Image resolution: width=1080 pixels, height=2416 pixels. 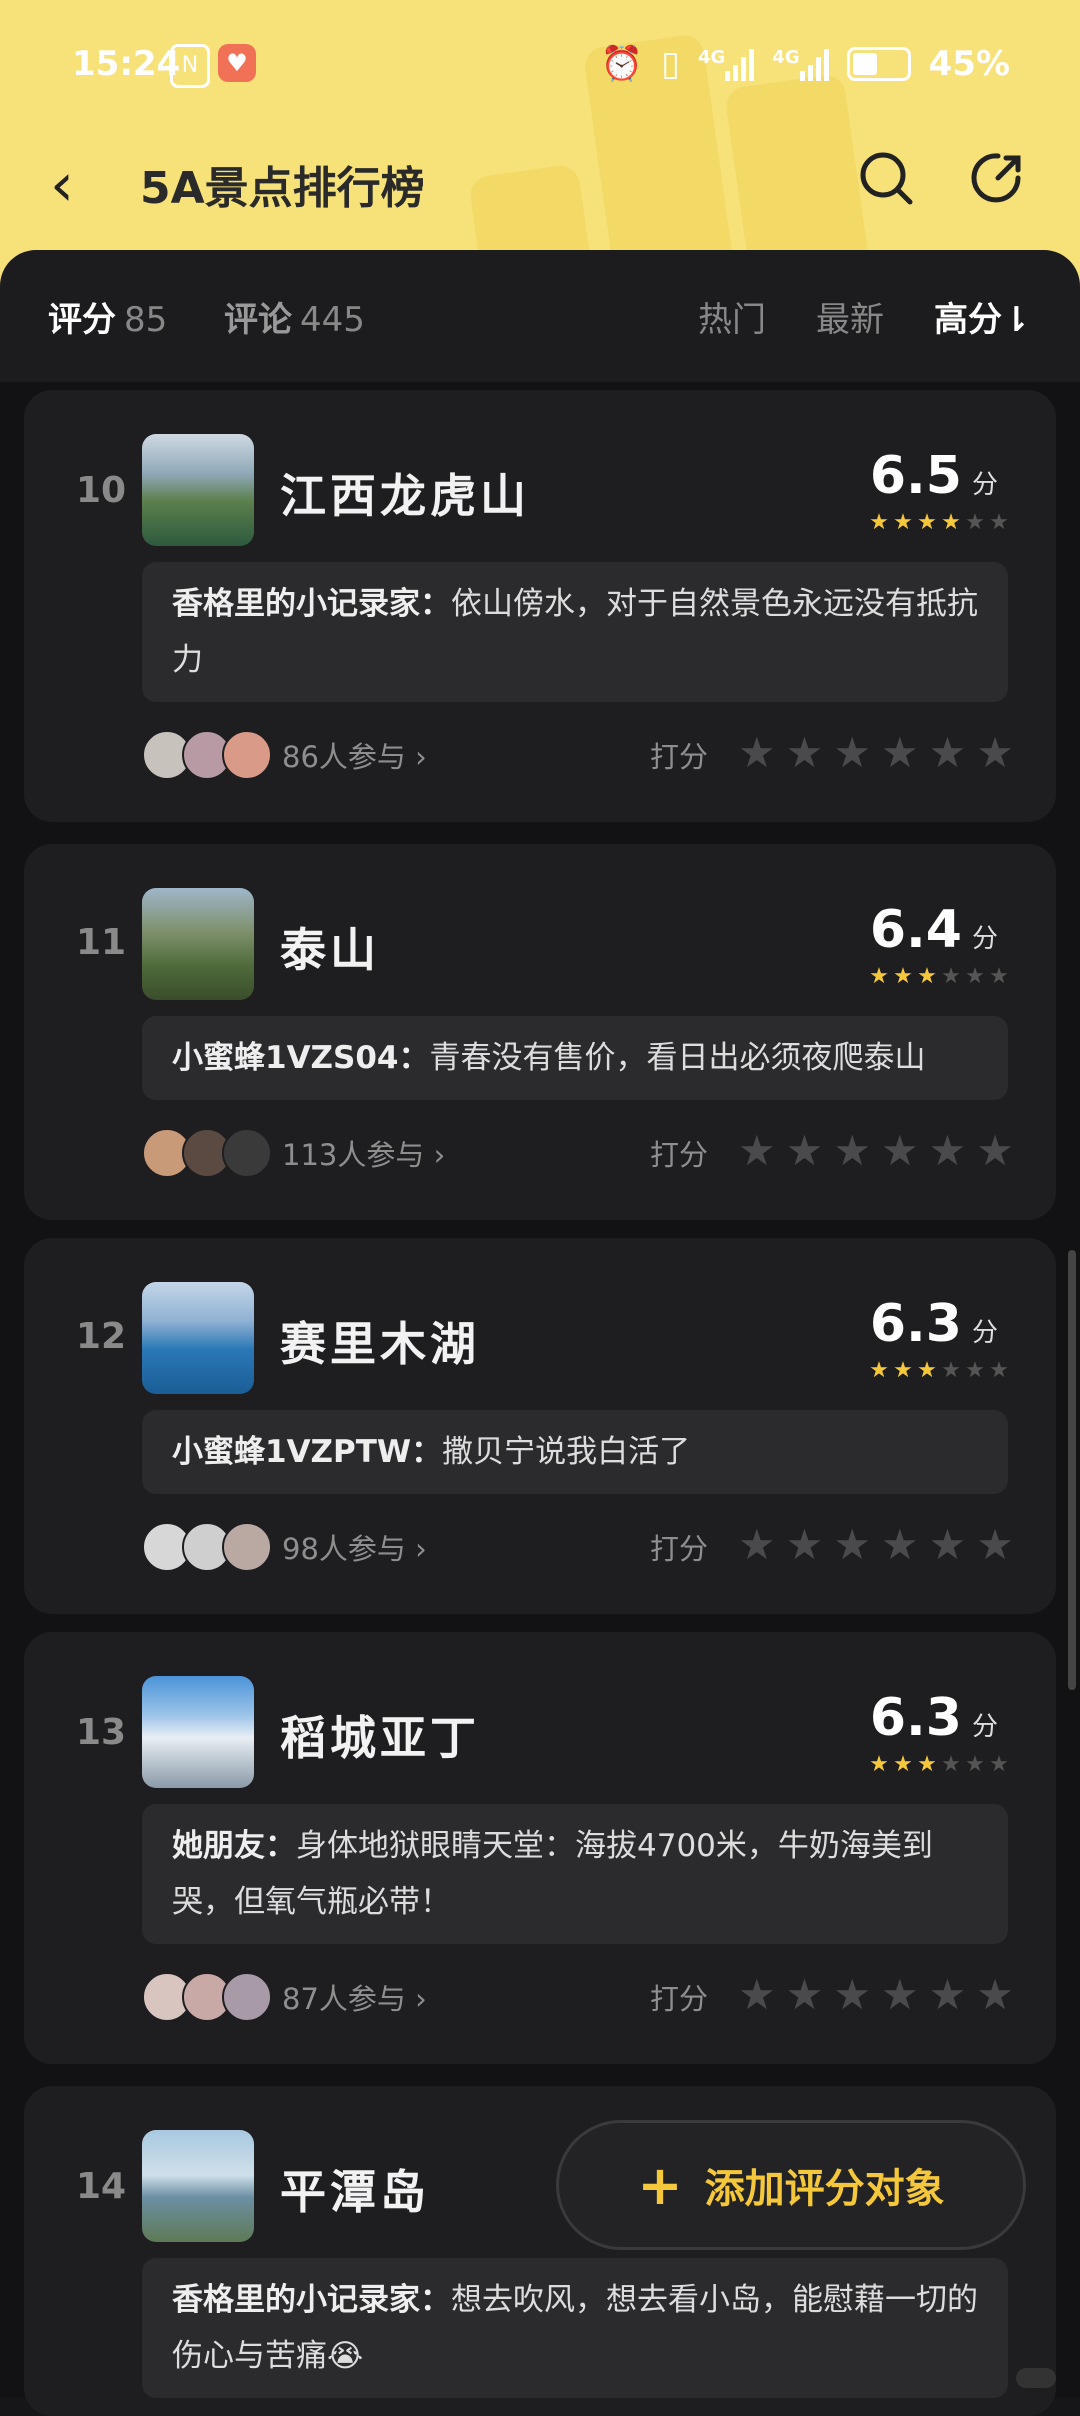 I want to click on card-footer: 86人参与 › 打分 ★ ★ ★ ★ ★ ★, so click(x=578, y=754).